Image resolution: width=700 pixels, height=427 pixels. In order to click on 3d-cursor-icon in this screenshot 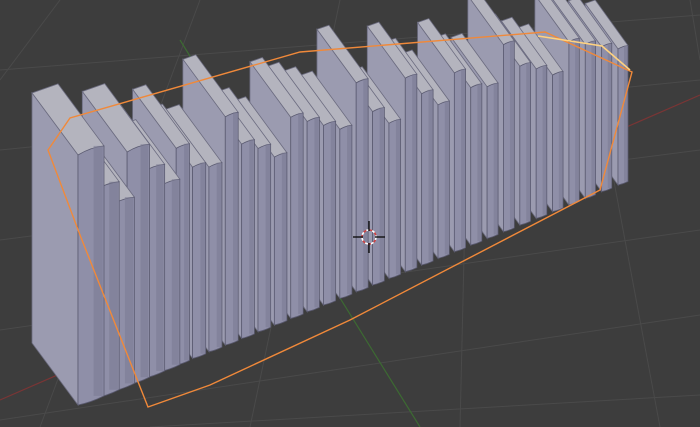, I will do `click(369, 237)`.